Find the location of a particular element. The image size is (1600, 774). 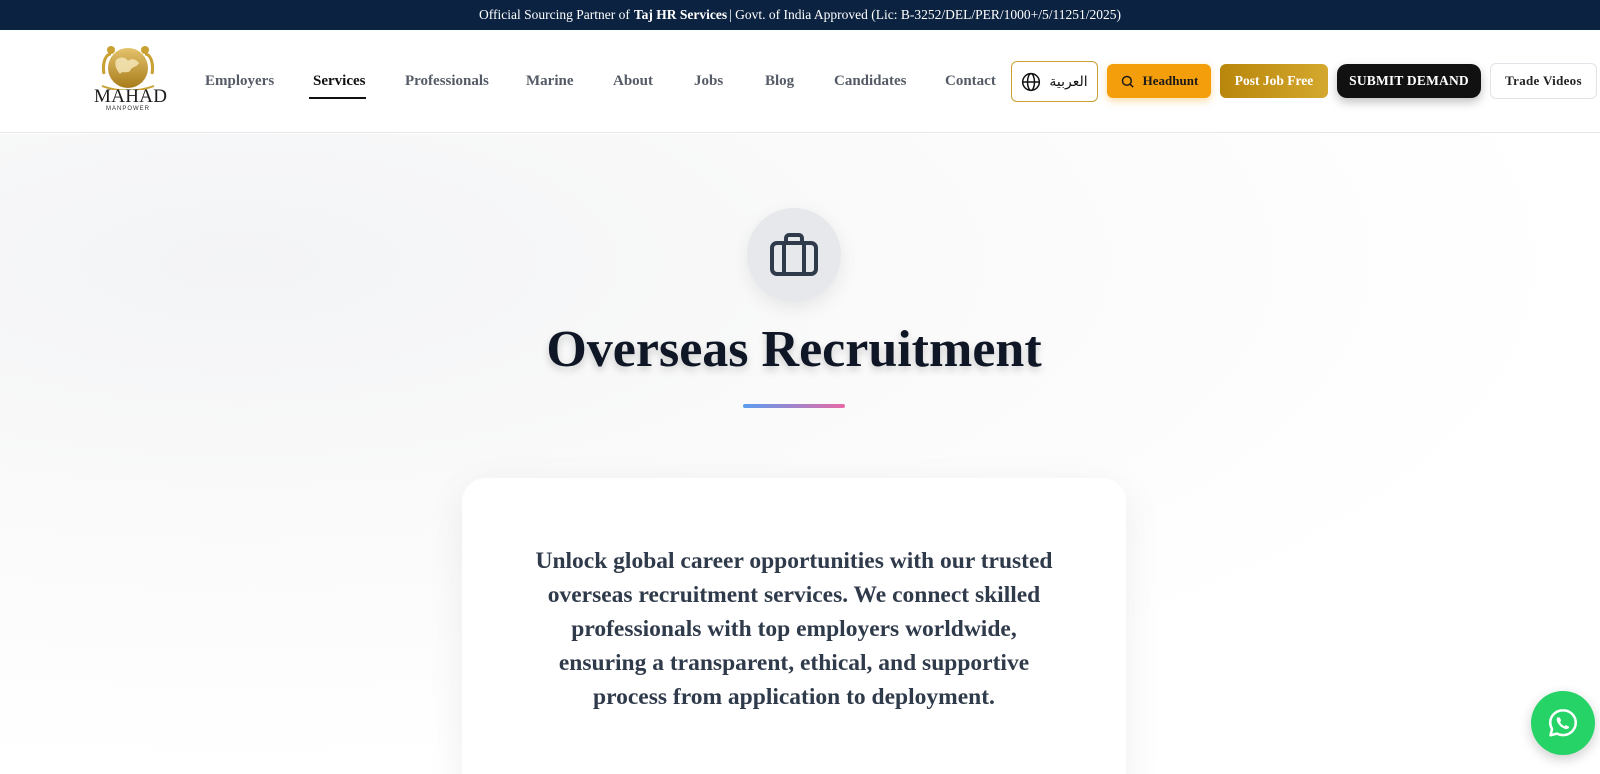

globe-logo-icon is located at coordinates (128, 68).